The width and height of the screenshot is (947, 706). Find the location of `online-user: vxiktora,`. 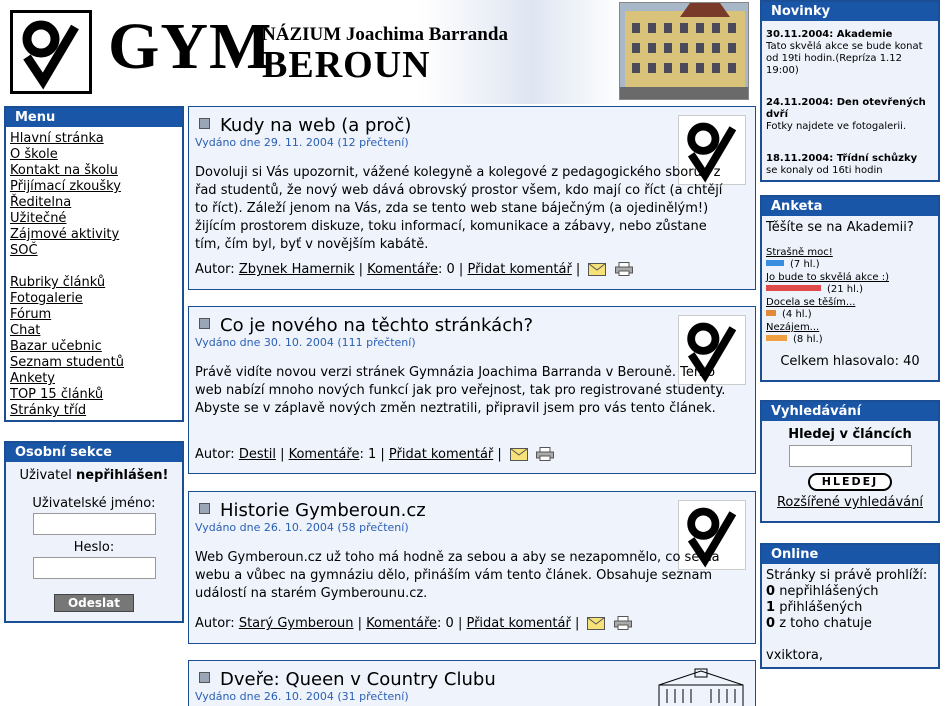

online-user: vxiktora, is located at coordinates (850, 656).